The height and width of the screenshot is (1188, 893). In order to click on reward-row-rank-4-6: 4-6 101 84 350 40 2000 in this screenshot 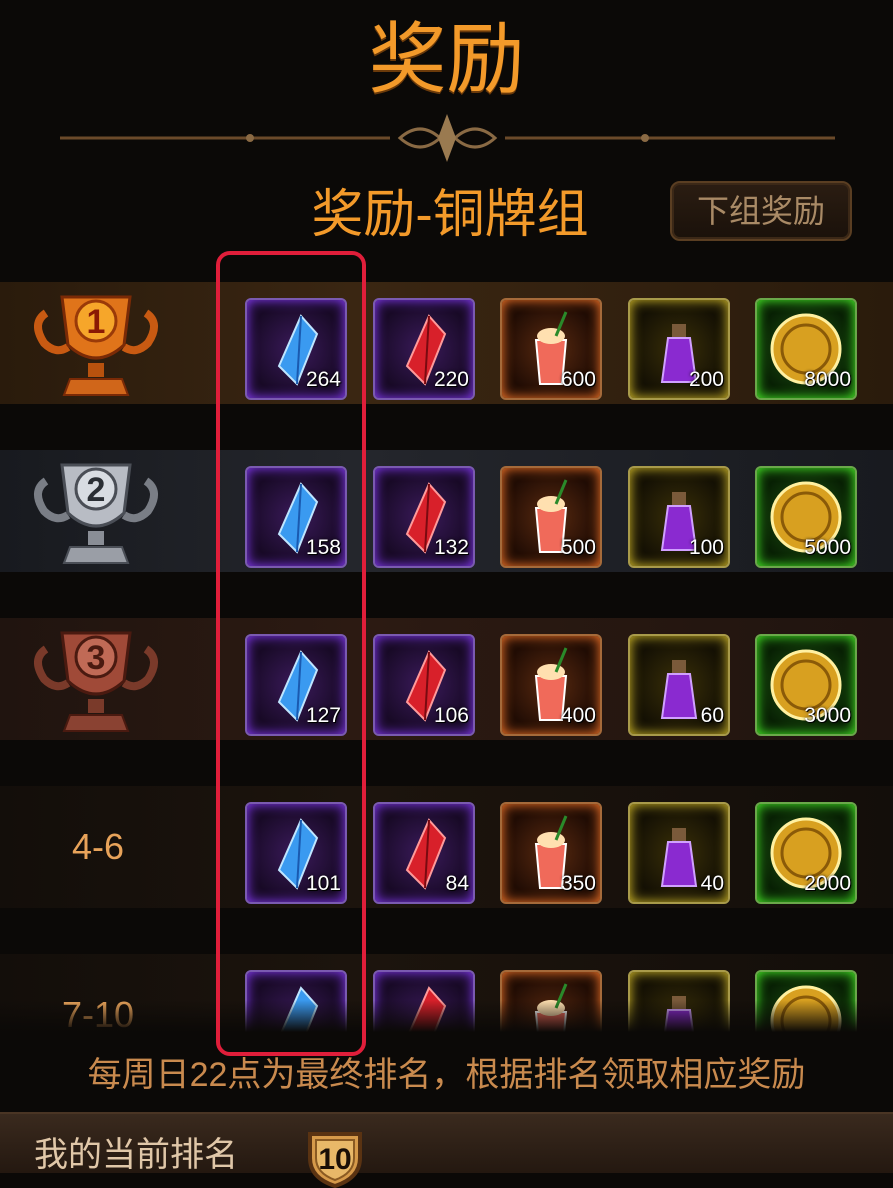, I will do `click(446, 847)`.